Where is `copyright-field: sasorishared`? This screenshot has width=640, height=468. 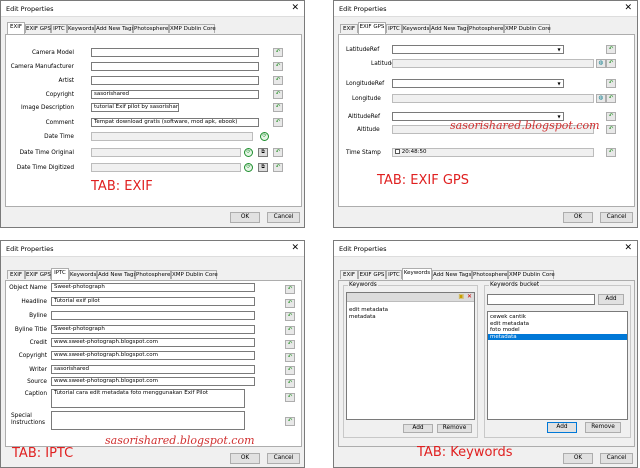
copyright-field: sasorishared is located at coordinates (175, 94).